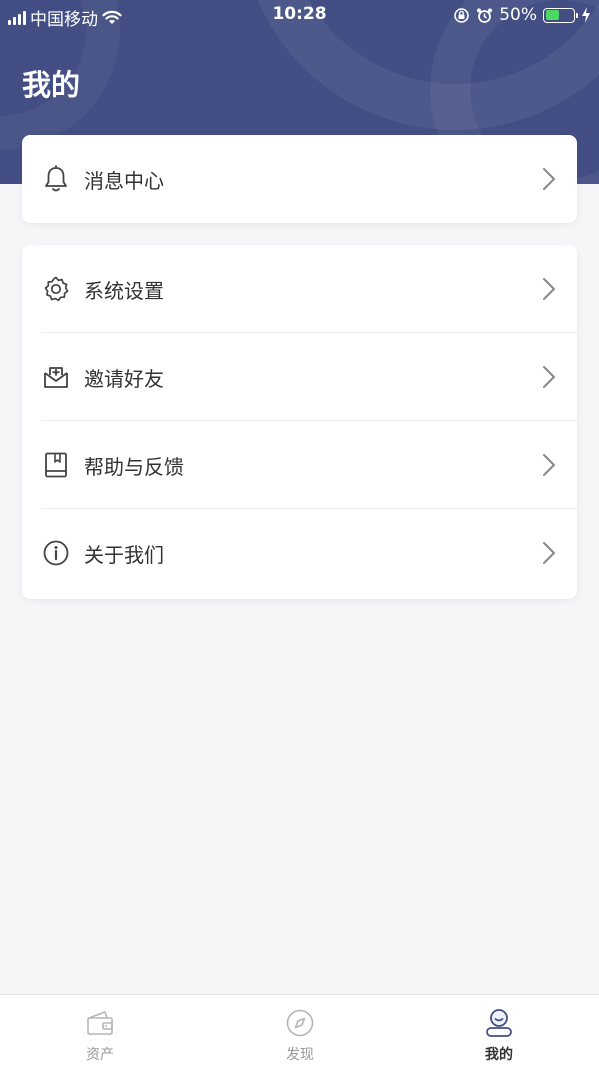 The image size is (599, 1066). What do you see at coordinates (56, 179) in the screenshot?
I see `bell-icon` at bounding box center [56, 179].